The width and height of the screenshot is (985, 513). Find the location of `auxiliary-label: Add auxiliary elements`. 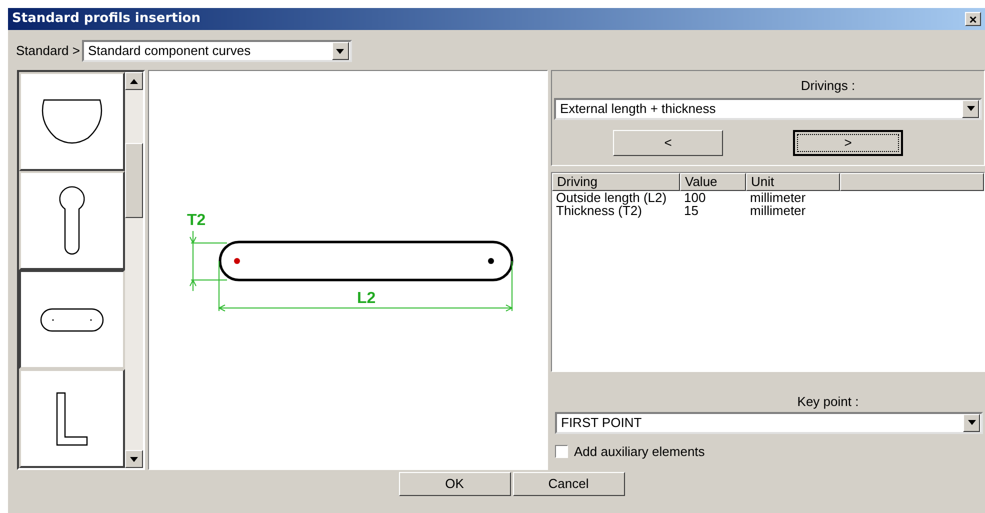

auxiliary-label: Add auxiliary elements is located at coordinates (639, 451).